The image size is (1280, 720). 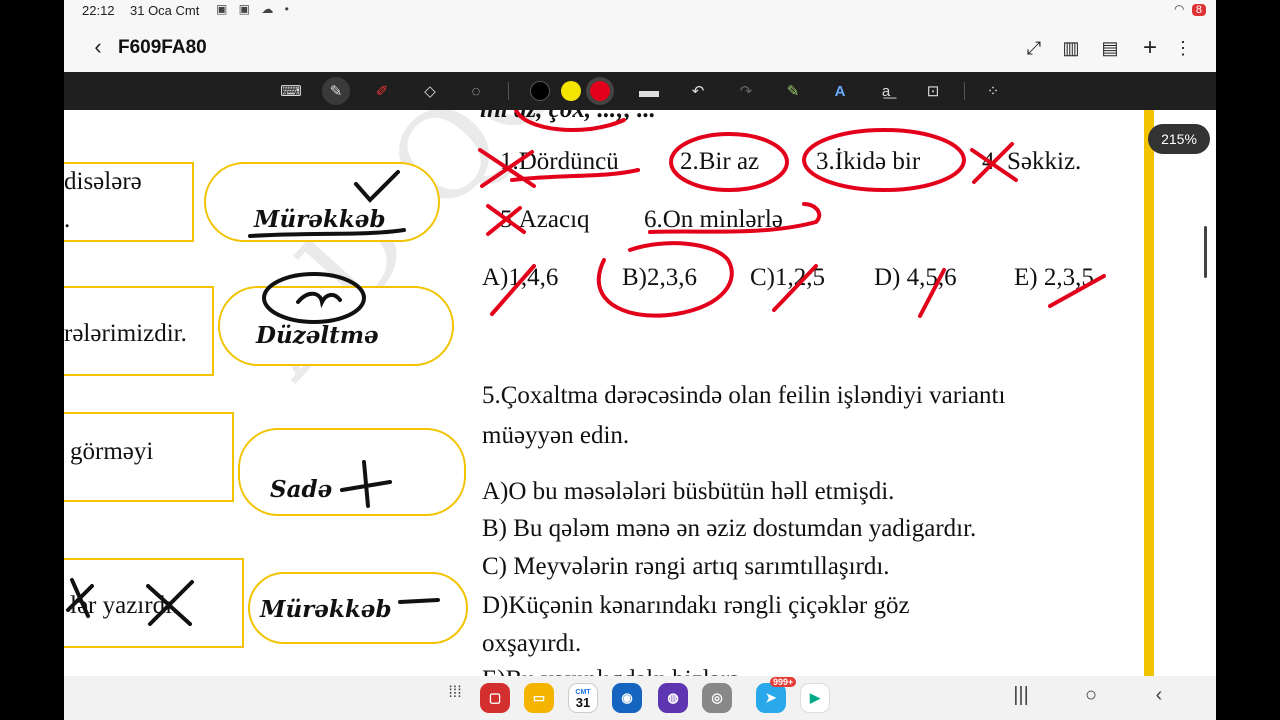 What do you see at coordinates (455, 693) in the screenshot?
I see `app-drawer-icon: ⁞⁞⁞` at bounding box center [455, 693].